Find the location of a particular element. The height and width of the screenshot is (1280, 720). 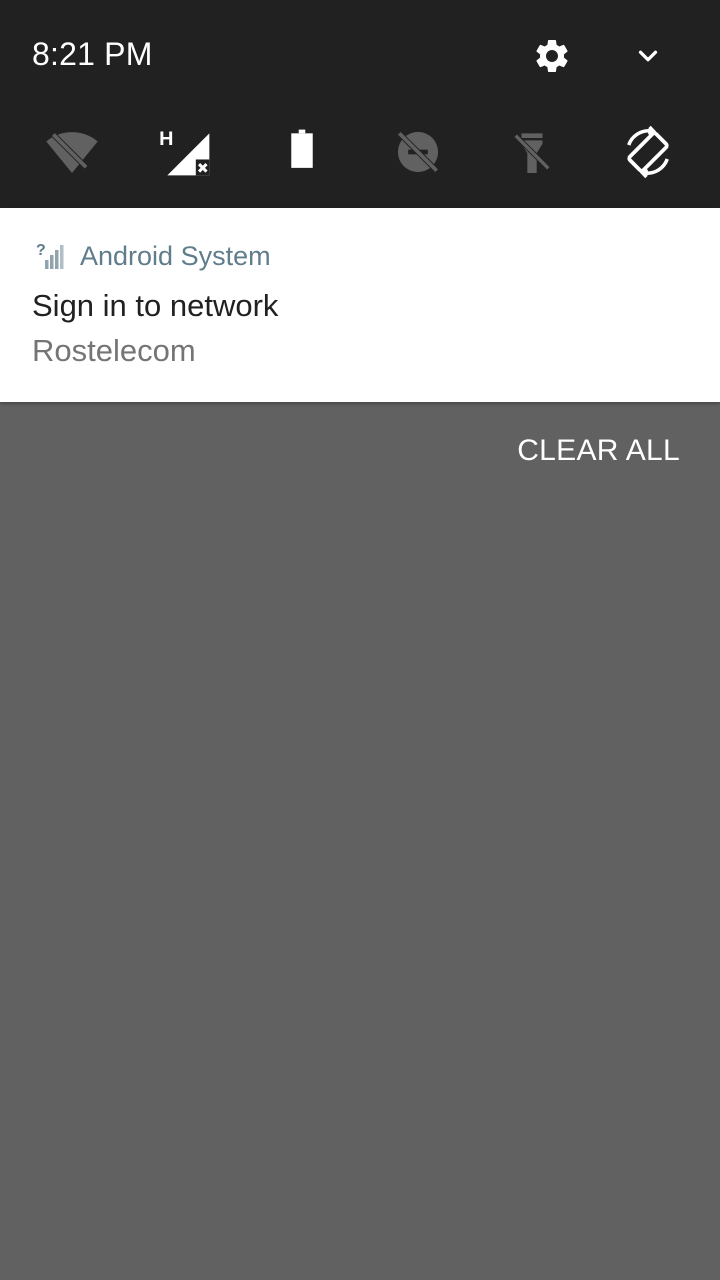

signal-unknown-icon: ? is located at coordinates (50, 255).